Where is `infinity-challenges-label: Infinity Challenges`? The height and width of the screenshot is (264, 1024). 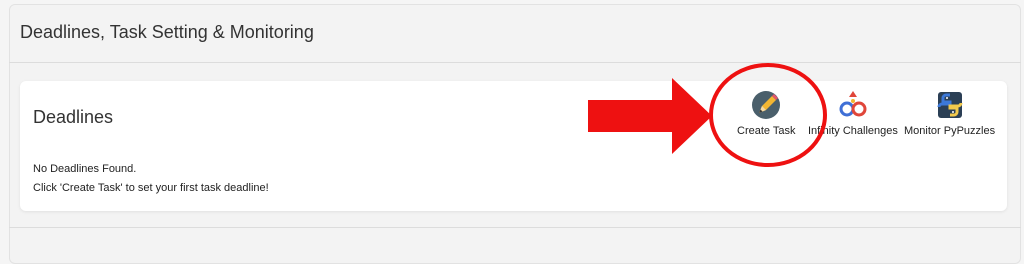
infinity-challenges-label: Infinity Challenges is located at coordinates (853, 131).